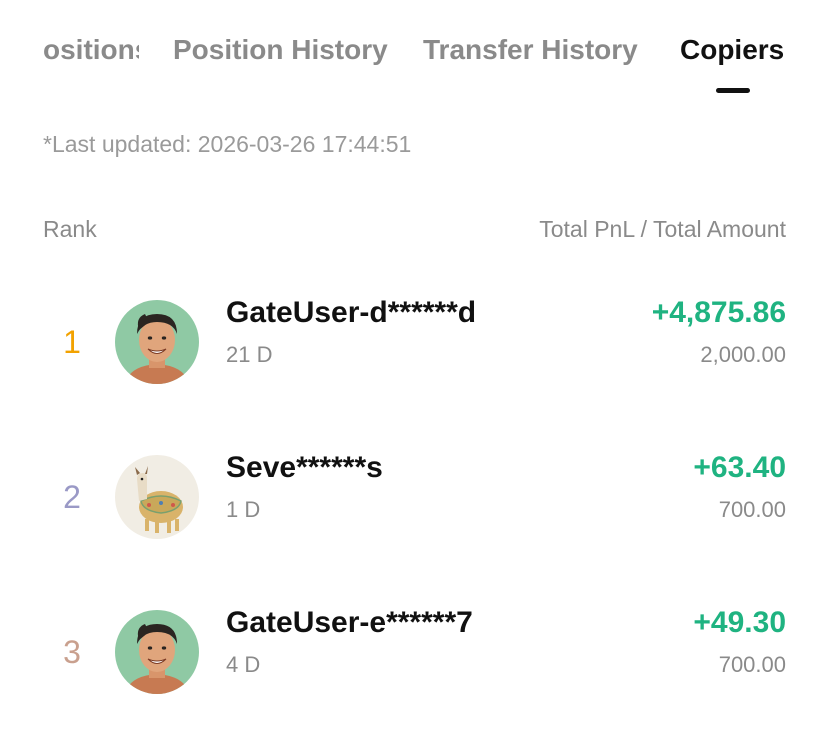  What do you see at coordinates (739, 622) in the screenshot?
I see `total-pnl: +49.30` at bounding box center [739, 622].